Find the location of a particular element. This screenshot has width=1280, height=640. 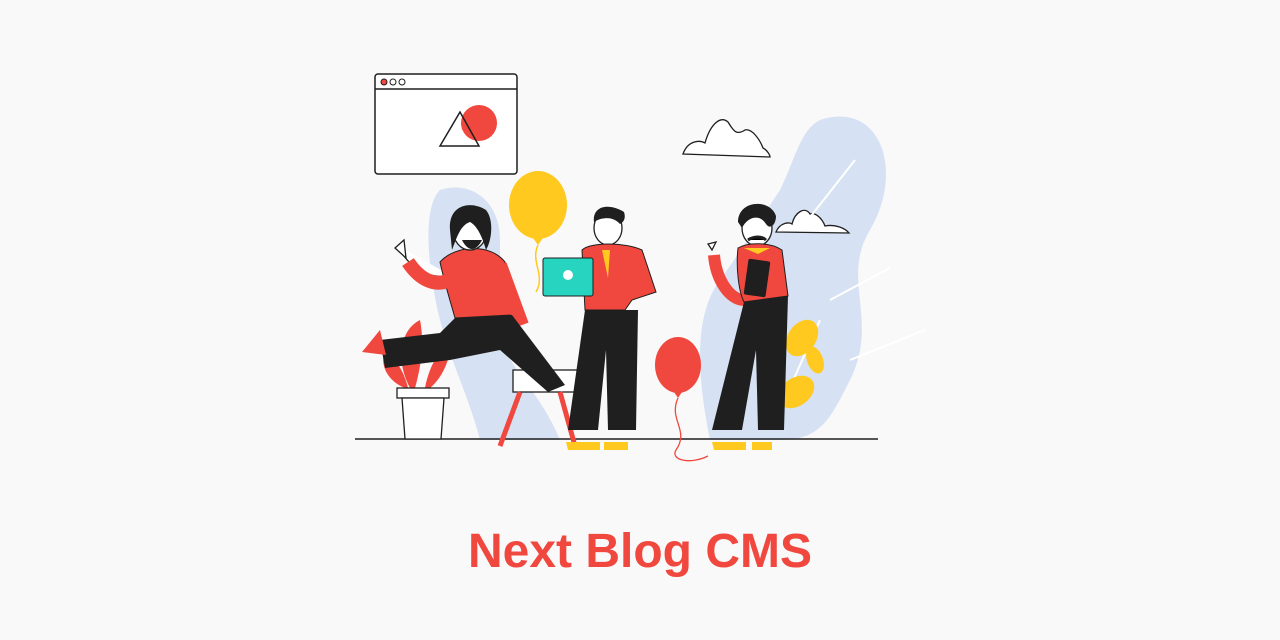

laptop-icon is located at coordinates (568, 277).